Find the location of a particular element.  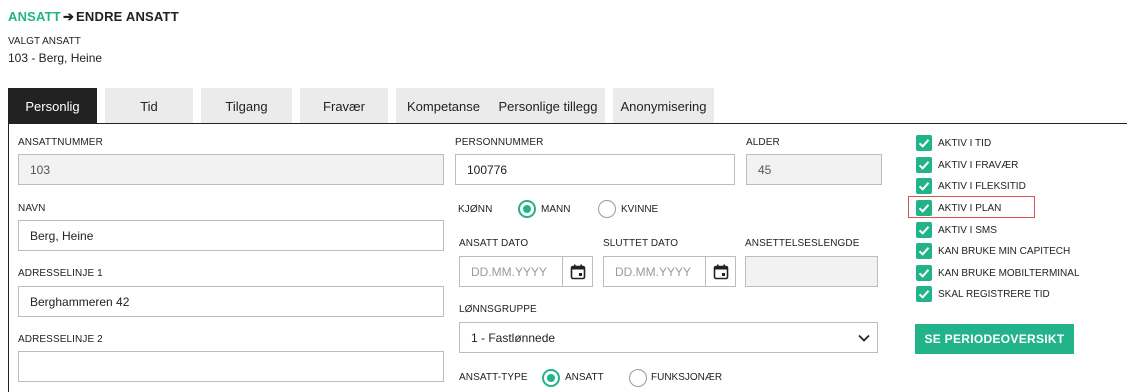

navn-field: Berg, Heine is located at coordinates (231, 235).